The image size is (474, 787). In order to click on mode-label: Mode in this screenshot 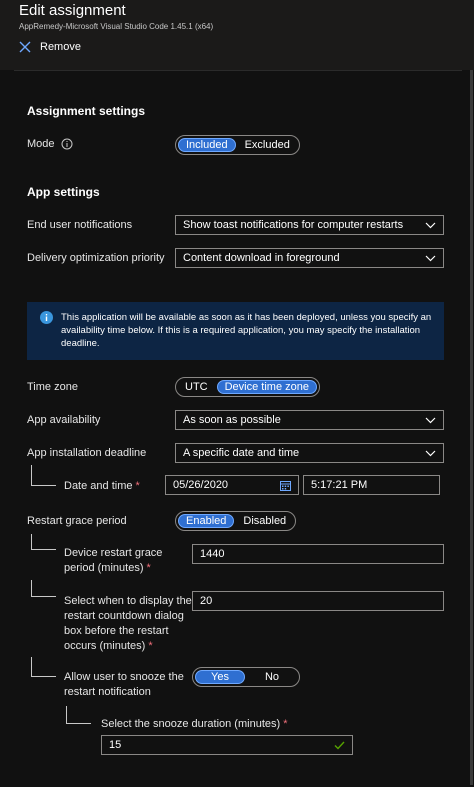, I will do `click(41, 144)`.